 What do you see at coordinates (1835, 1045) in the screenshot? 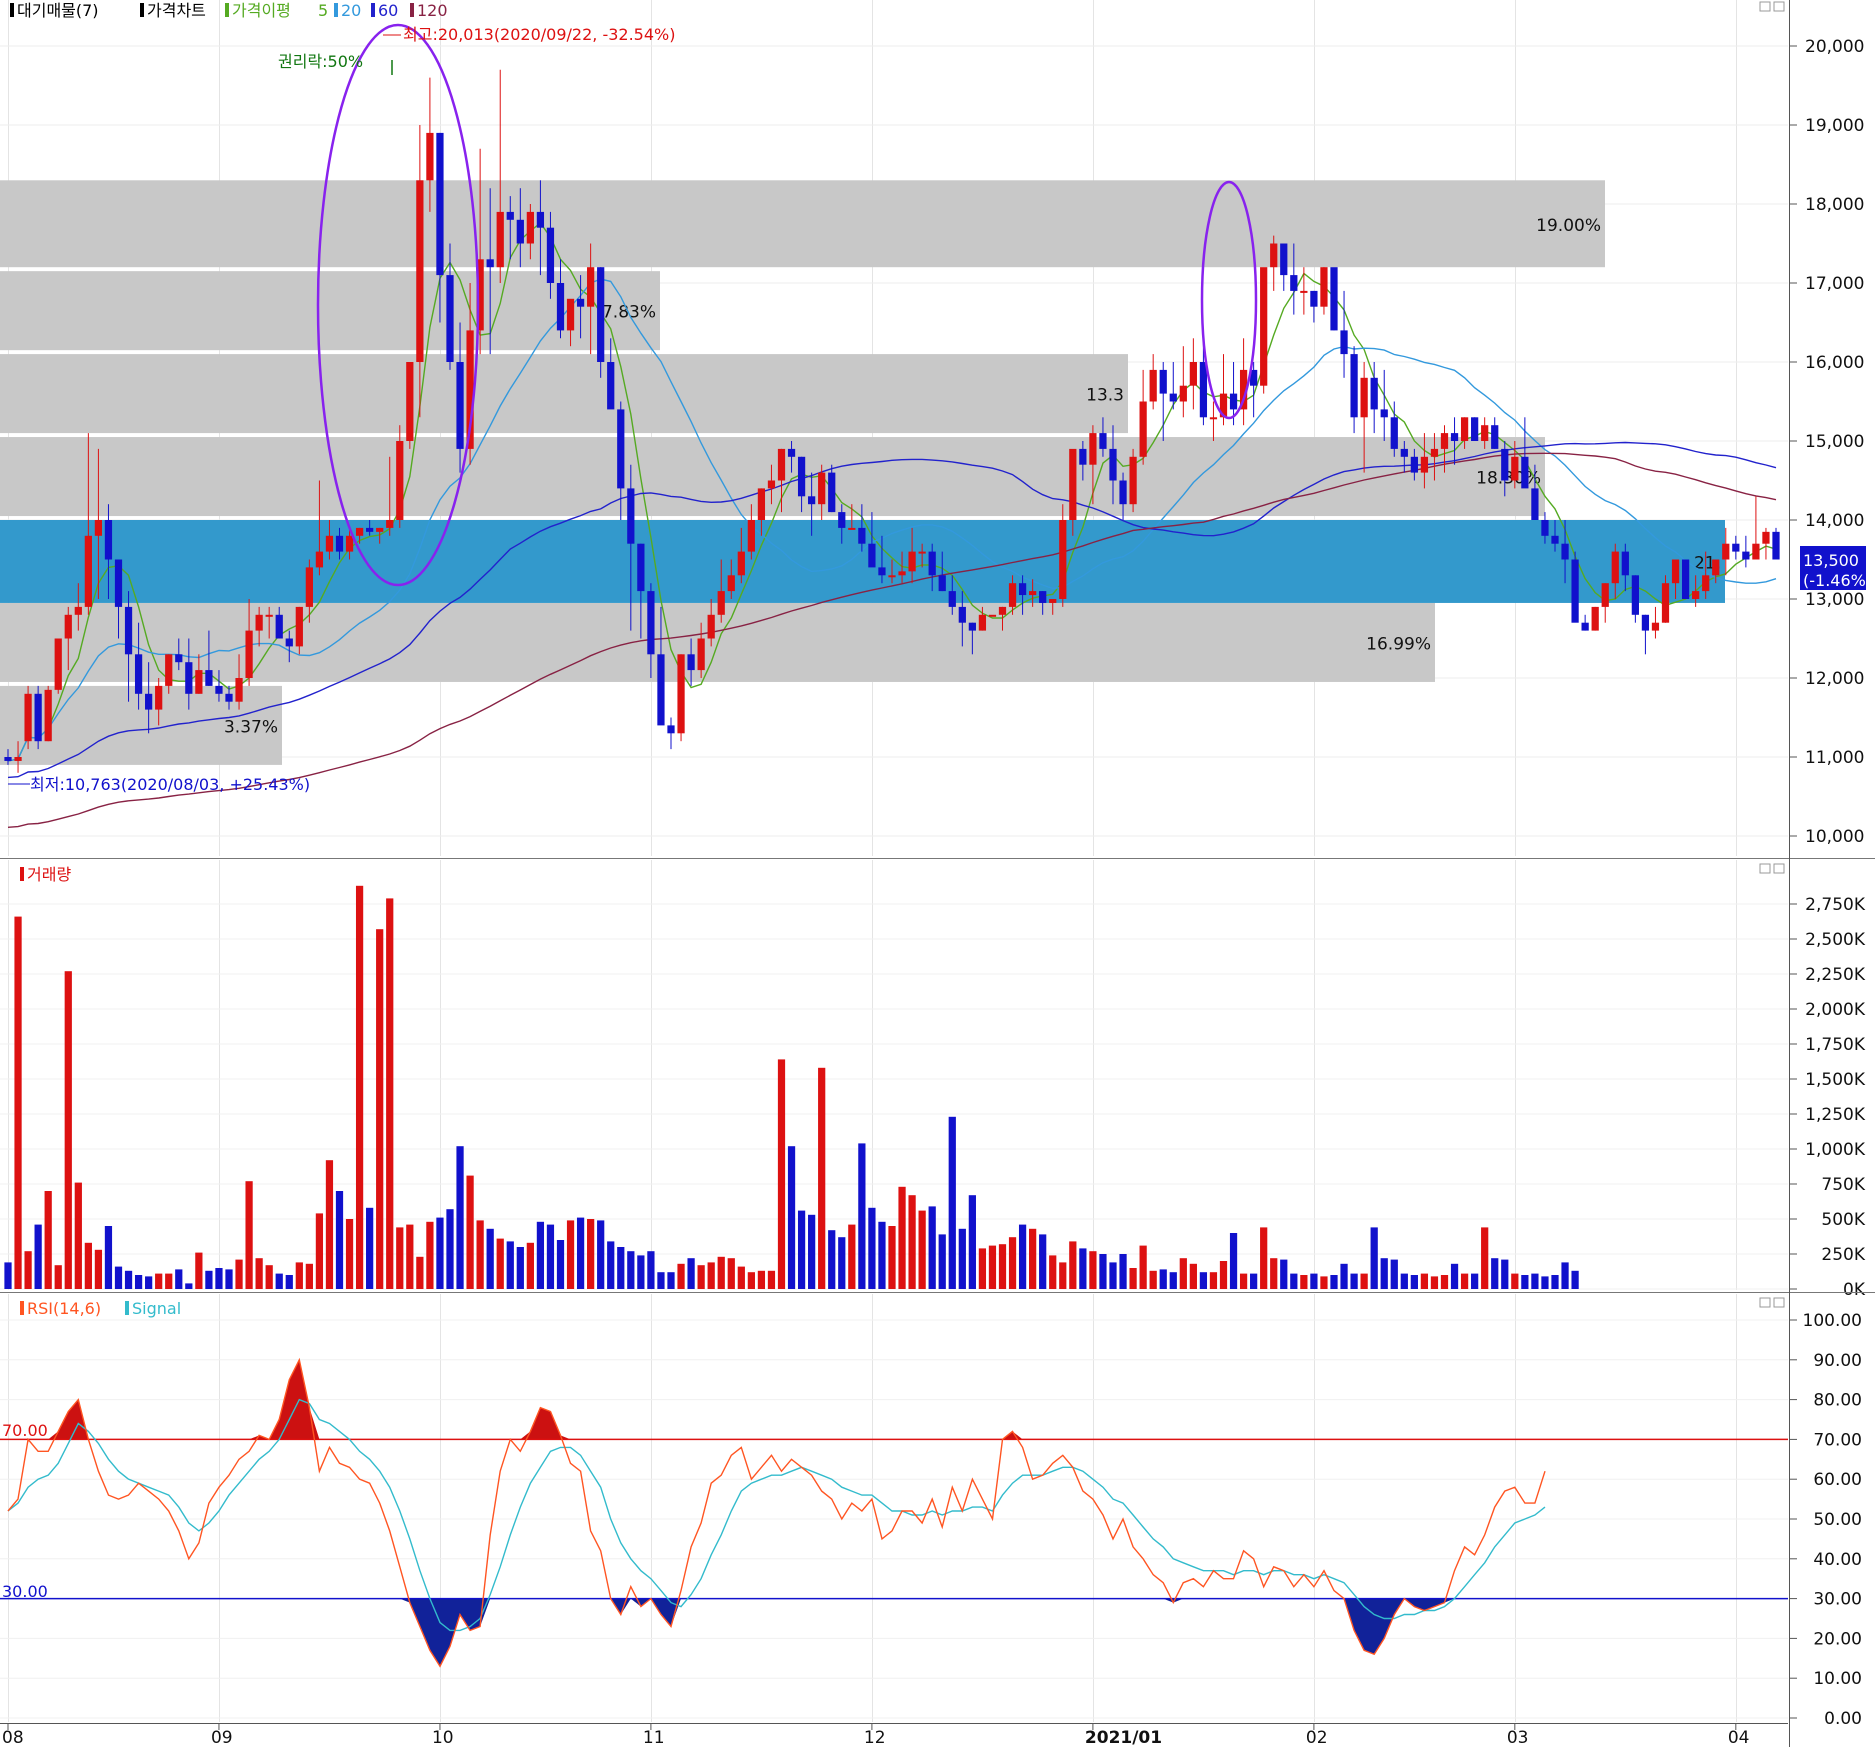
I see `volume-axis-label: 1,750K` at bounding box center [1835, 1045].